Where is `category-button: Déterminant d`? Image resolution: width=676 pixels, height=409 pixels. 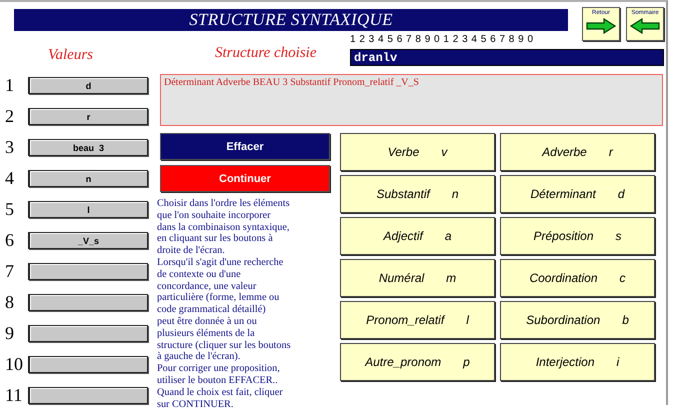
category-button: Déterminant d is located at coordinates (577, 194).